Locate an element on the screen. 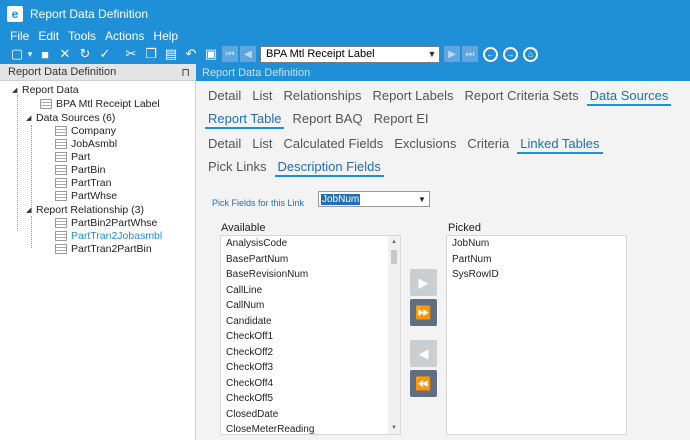  list-item: BaseRevisionNum is located at coordinates (310, 275).